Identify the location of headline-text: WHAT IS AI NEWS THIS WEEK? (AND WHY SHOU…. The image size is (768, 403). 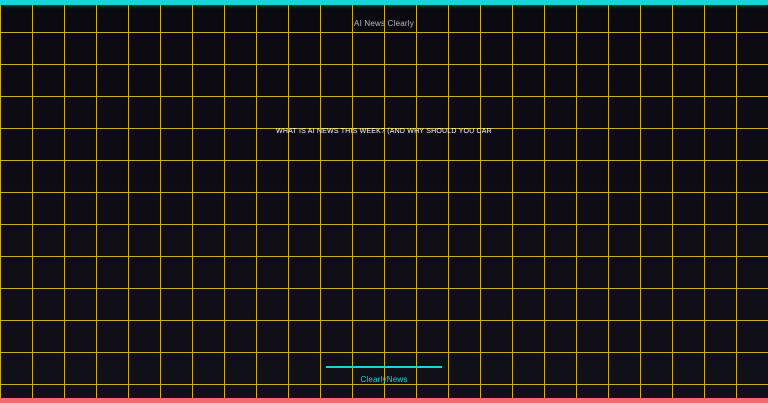
(384, 131).